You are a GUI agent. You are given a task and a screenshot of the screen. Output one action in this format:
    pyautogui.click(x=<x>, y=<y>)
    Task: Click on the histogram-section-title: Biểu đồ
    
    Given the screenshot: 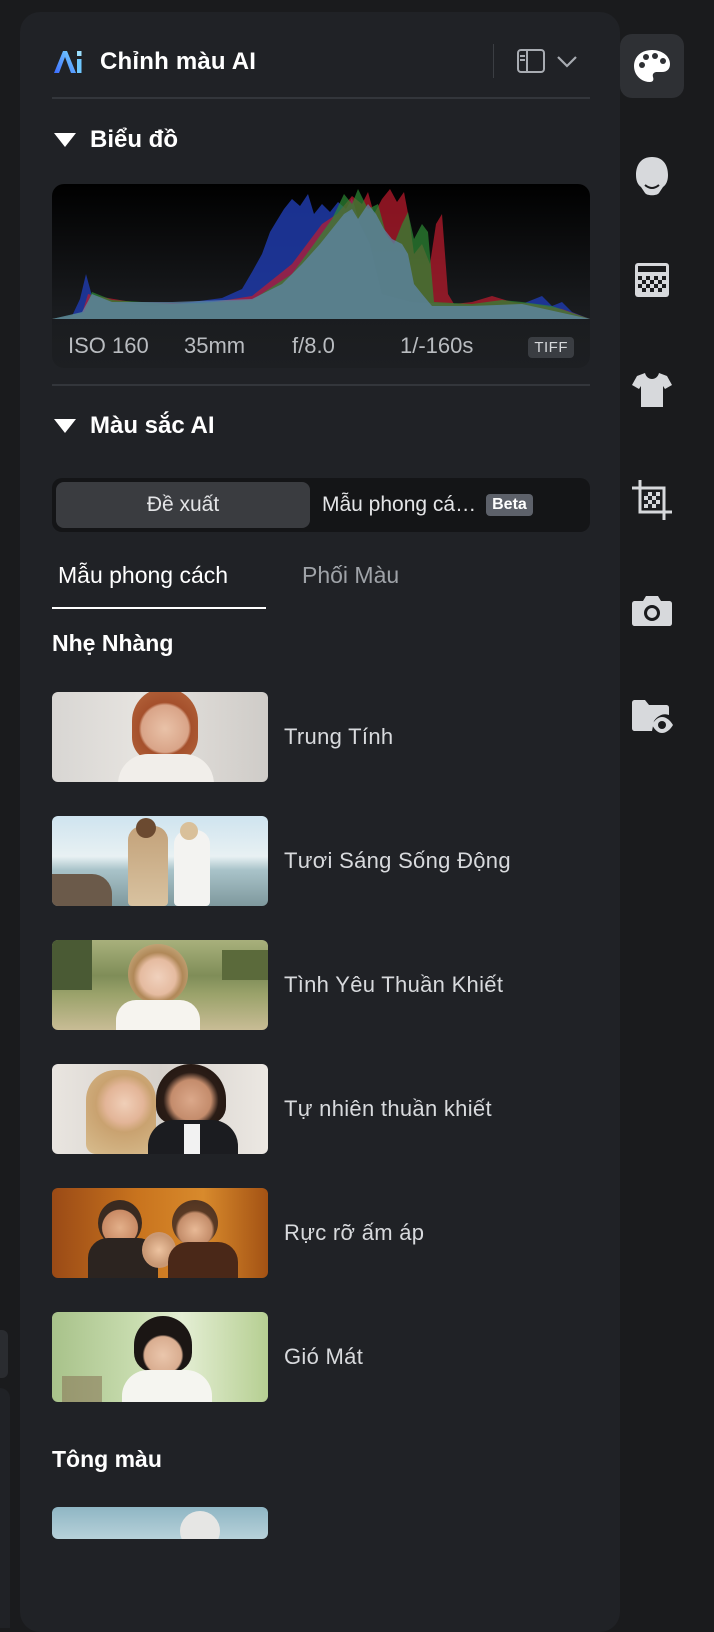 What is the action you would take?
    pyautogui.click(x=134, y=139)
    